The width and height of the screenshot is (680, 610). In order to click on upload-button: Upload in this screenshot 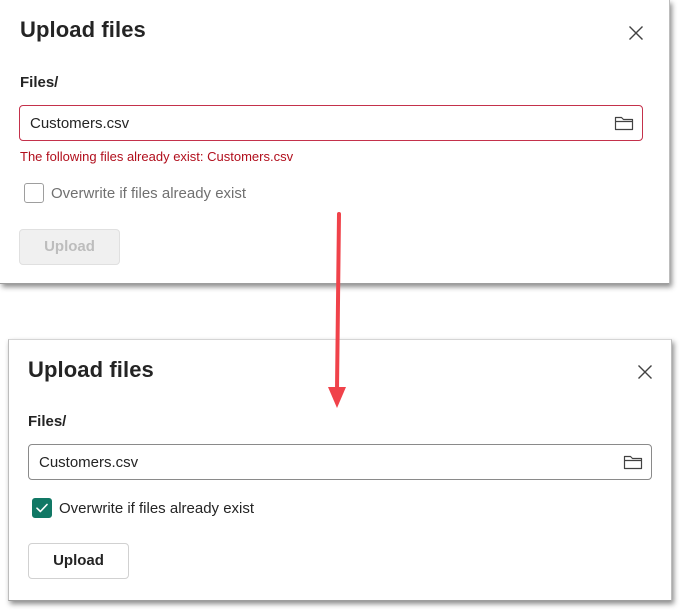, I will do `click(78, 561)`.